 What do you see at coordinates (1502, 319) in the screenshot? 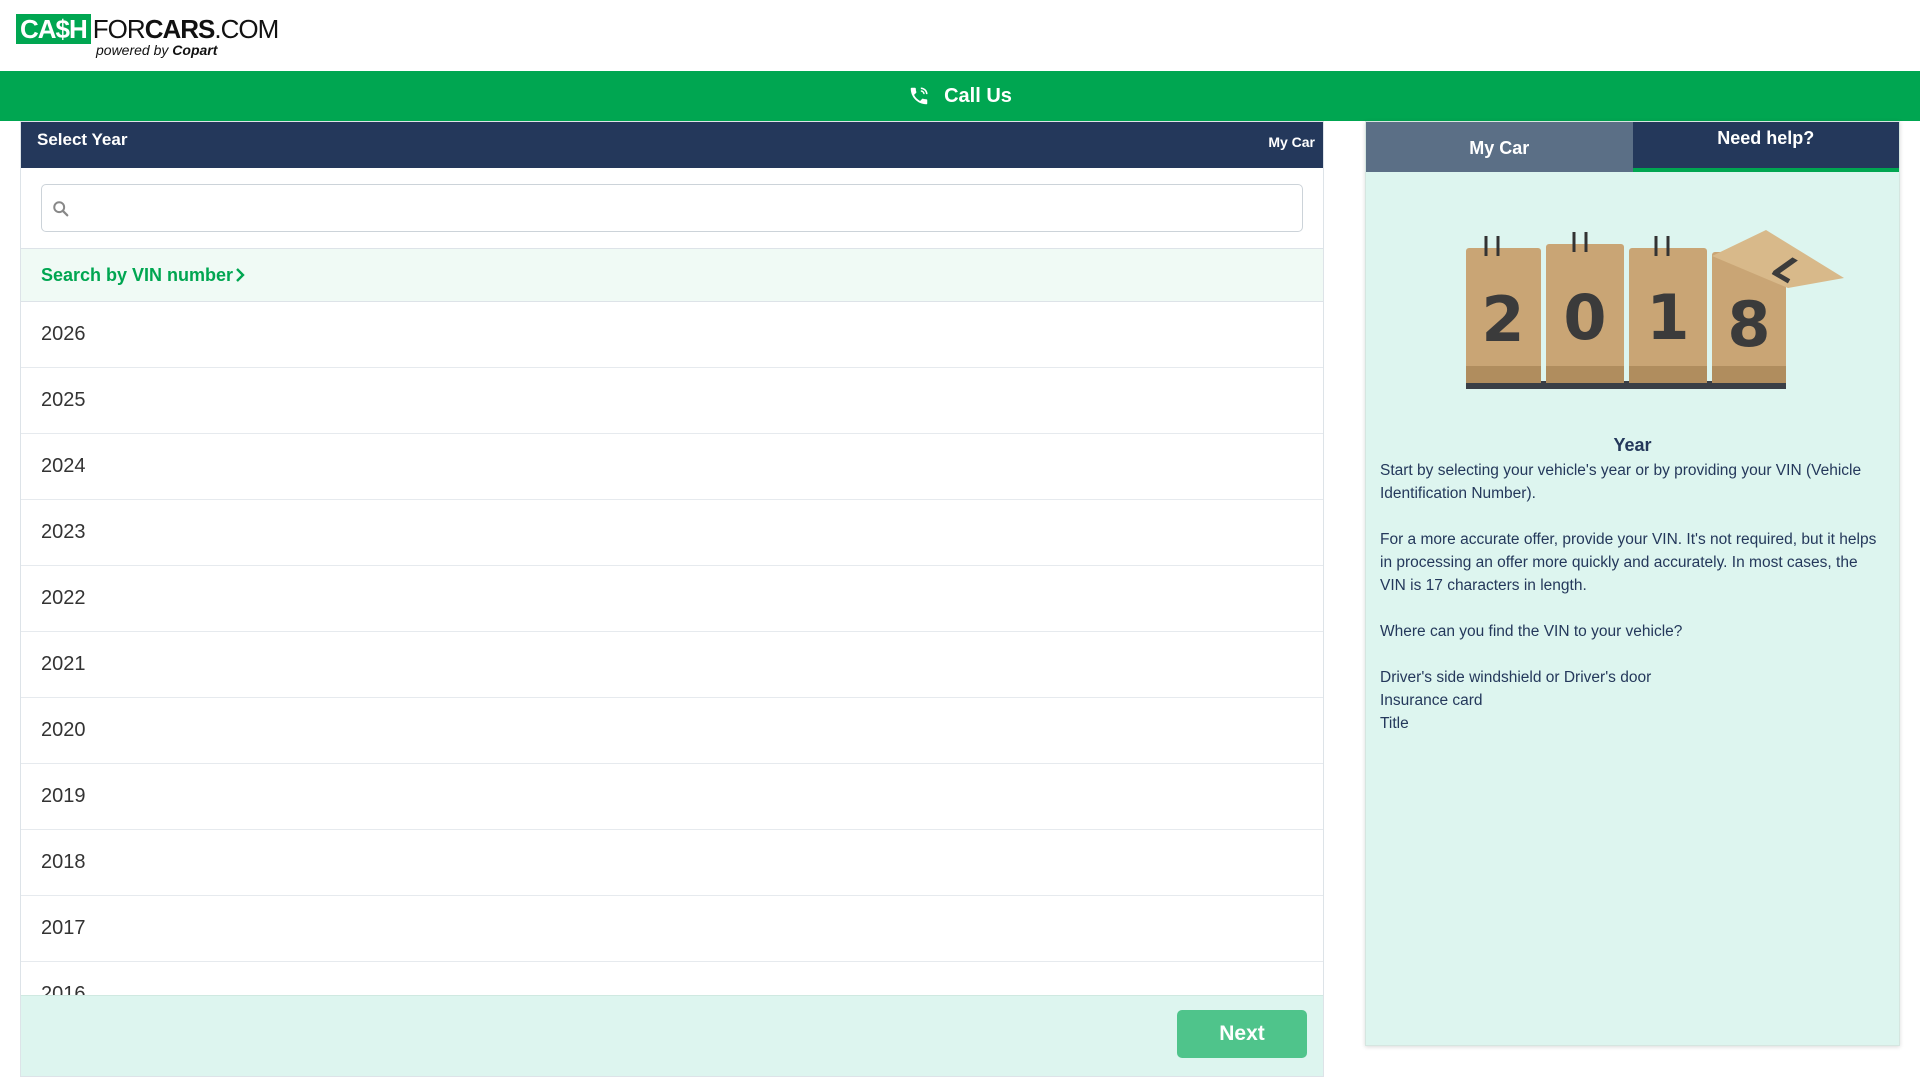
I see `svg-text: 2` at bounding box center [1502, 319].